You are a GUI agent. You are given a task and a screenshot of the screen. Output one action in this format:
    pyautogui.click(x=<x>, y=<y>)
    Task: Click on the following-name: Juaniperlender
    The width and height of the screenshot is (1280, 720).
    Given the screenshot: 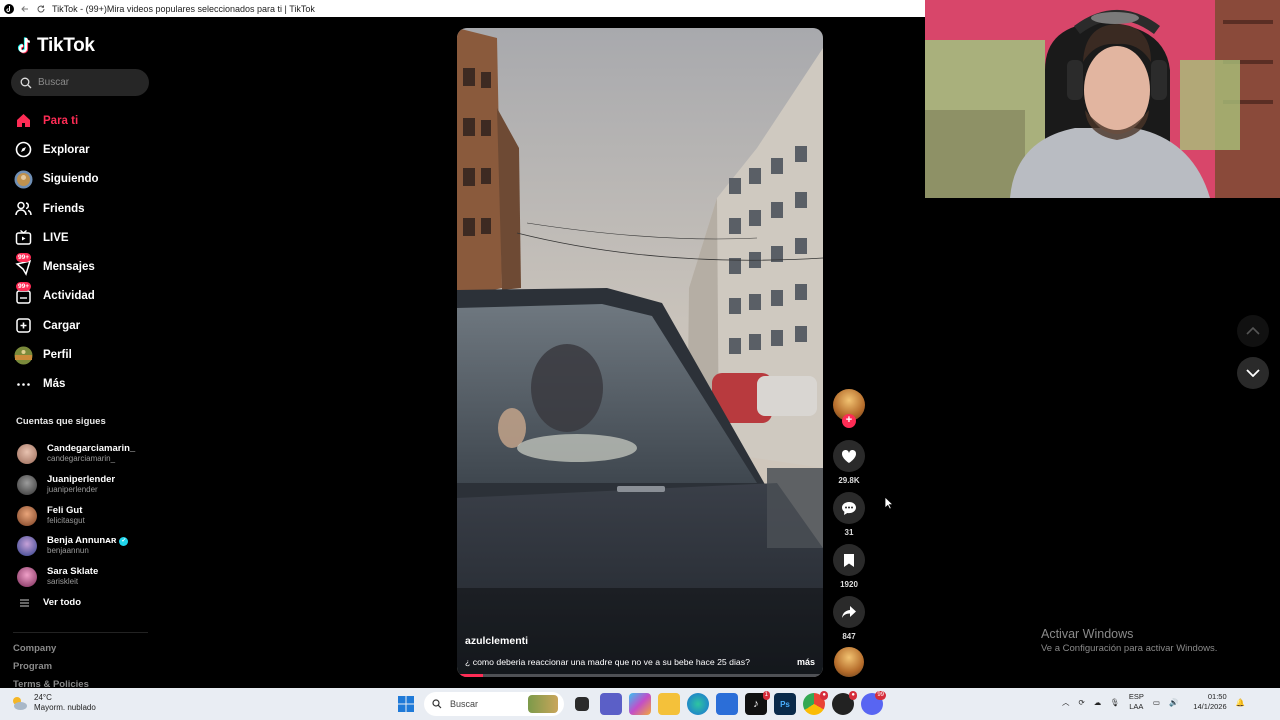 What is the action you would take?
    pyautogui.click(x=81, y=480)
    